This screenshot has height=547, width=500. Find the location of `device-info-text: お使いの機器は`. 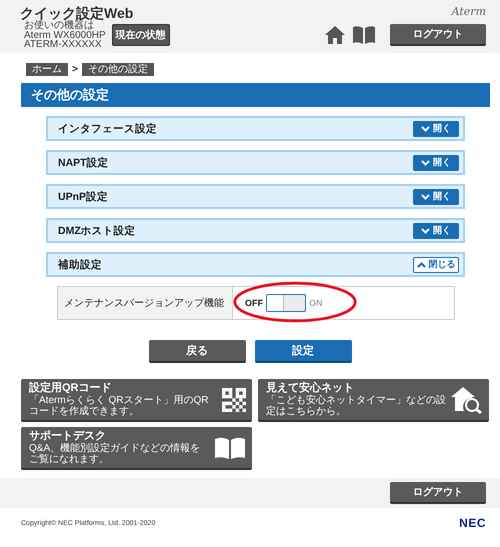

device-info-text: お使いの機器は is located at coordinates (59, 25).